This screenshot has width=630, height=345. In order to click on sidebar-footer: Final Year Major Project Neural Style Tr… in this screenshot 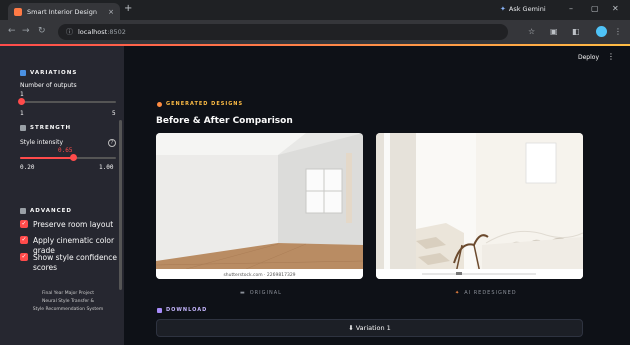, I will do `click(68, 302)`.